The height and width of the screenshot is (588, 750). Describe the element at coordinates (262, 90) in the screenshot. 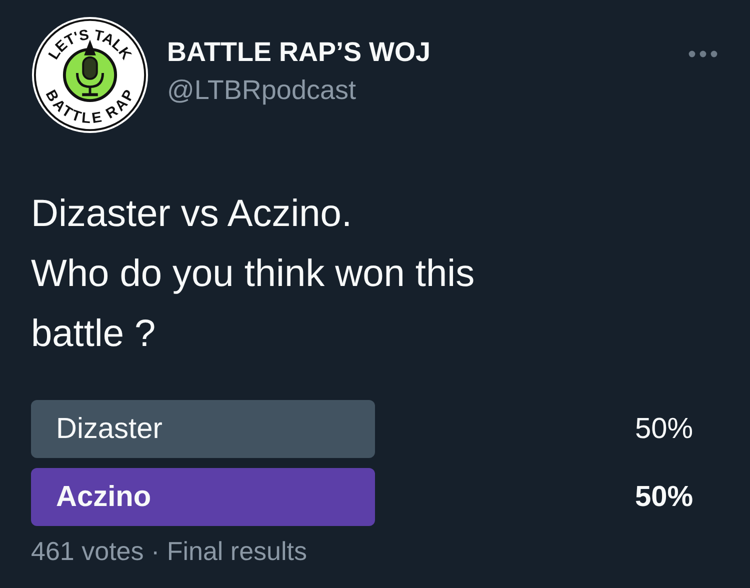

I see `author-handle: @LTBRpodcast` at that location.